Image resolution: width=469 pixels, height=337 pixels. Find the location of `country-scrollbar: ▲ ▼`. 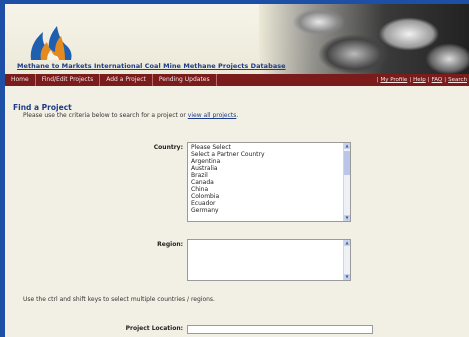

country-scrollbar: ▲ ▼ is located at coordinates (346, 182).